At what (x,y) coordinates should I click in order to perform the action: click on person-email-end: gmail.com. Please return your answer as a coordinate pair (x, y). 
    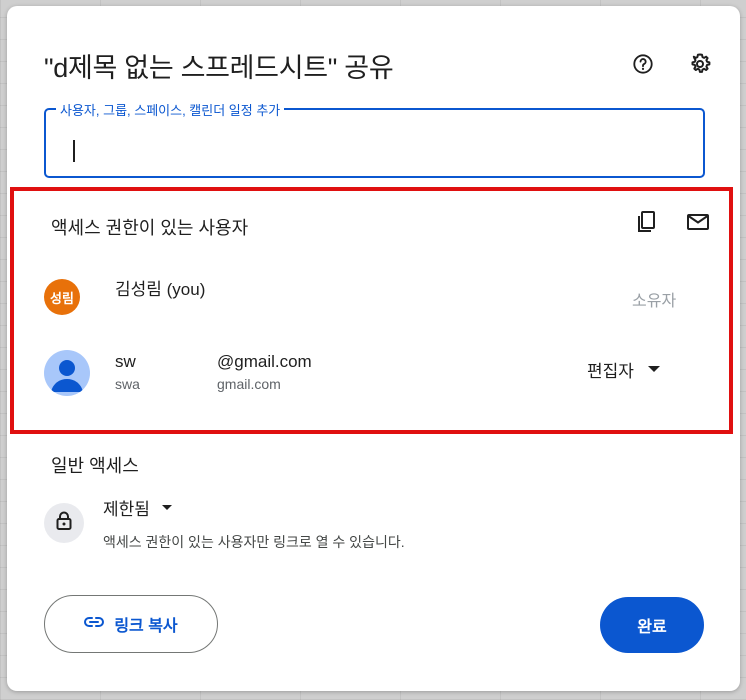
    Looking at the image, I should click on (249, 384).